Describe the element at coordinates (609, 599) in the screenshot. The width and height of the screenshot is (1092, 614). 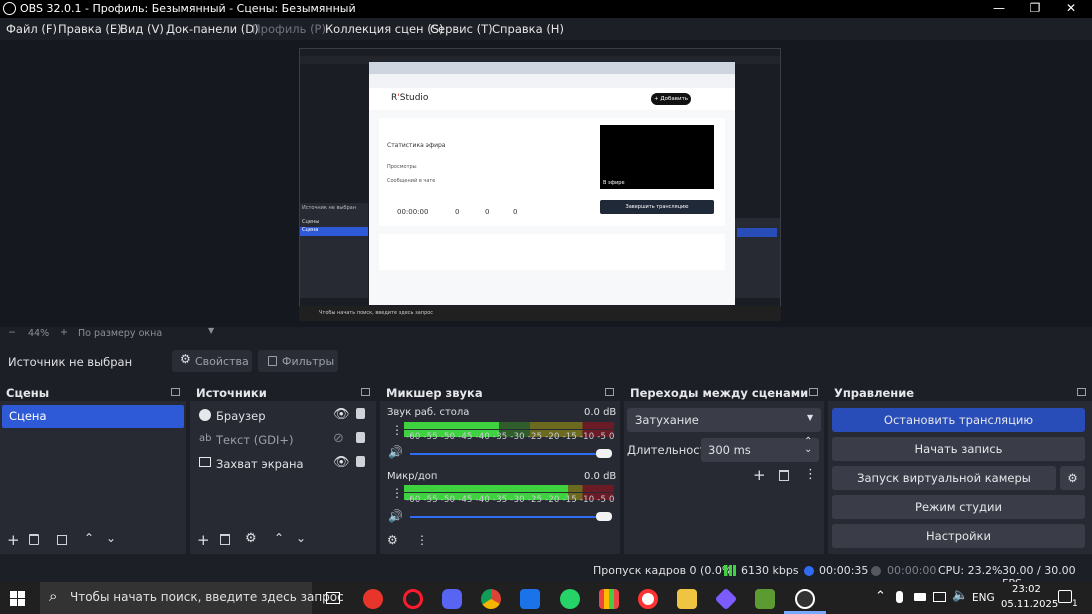
I see `app-grid-icon` at that location.